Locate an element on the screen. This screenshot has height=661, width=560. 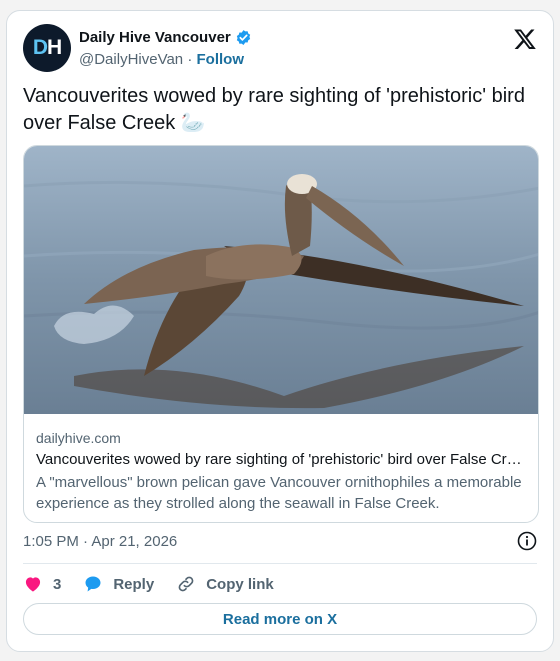
account-handle-row: @DailyHiveVan · Follow is located at coordinates (161, 59).